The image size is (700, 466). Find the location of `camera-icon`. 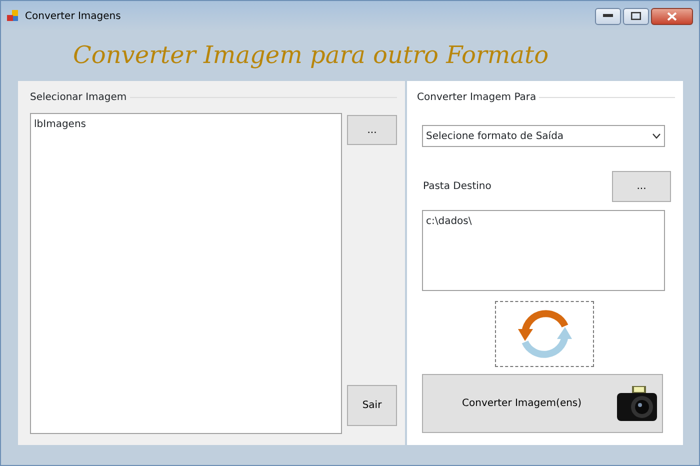

camera-icon is located at coordinates (637, 404).